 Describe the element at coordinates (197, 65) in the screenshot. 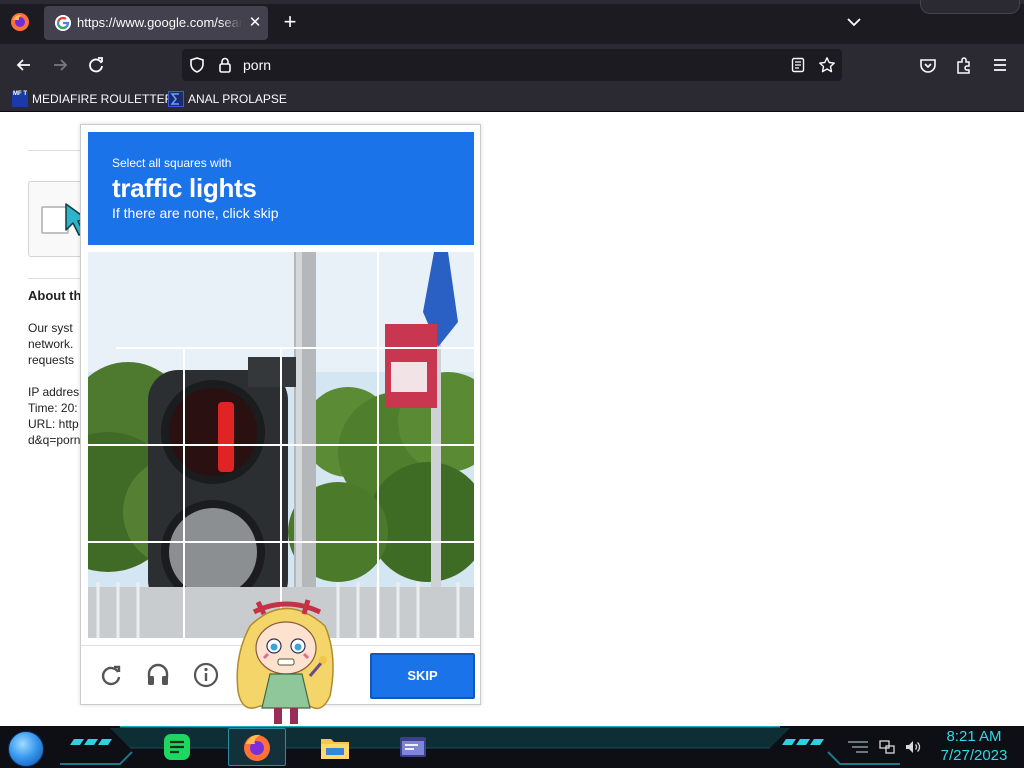

I see `shield-icon` at that location.